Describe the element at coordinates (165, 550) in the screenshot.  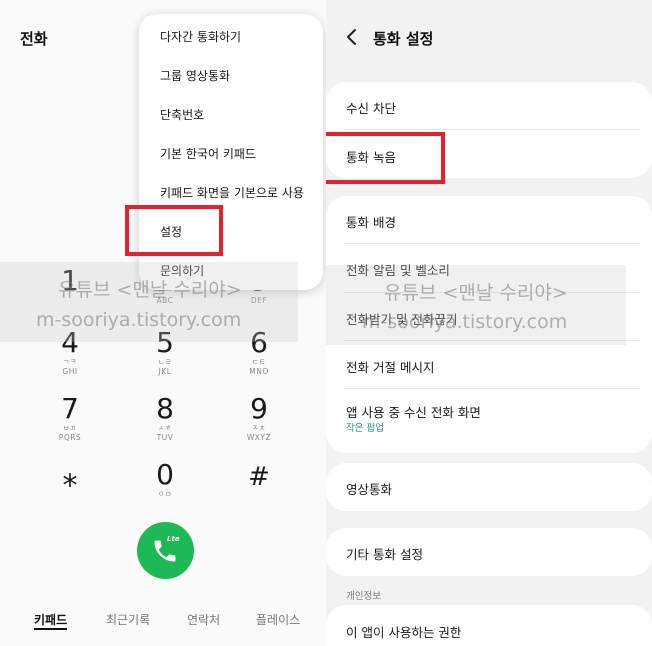
I see `call-button: Lte` at that location.